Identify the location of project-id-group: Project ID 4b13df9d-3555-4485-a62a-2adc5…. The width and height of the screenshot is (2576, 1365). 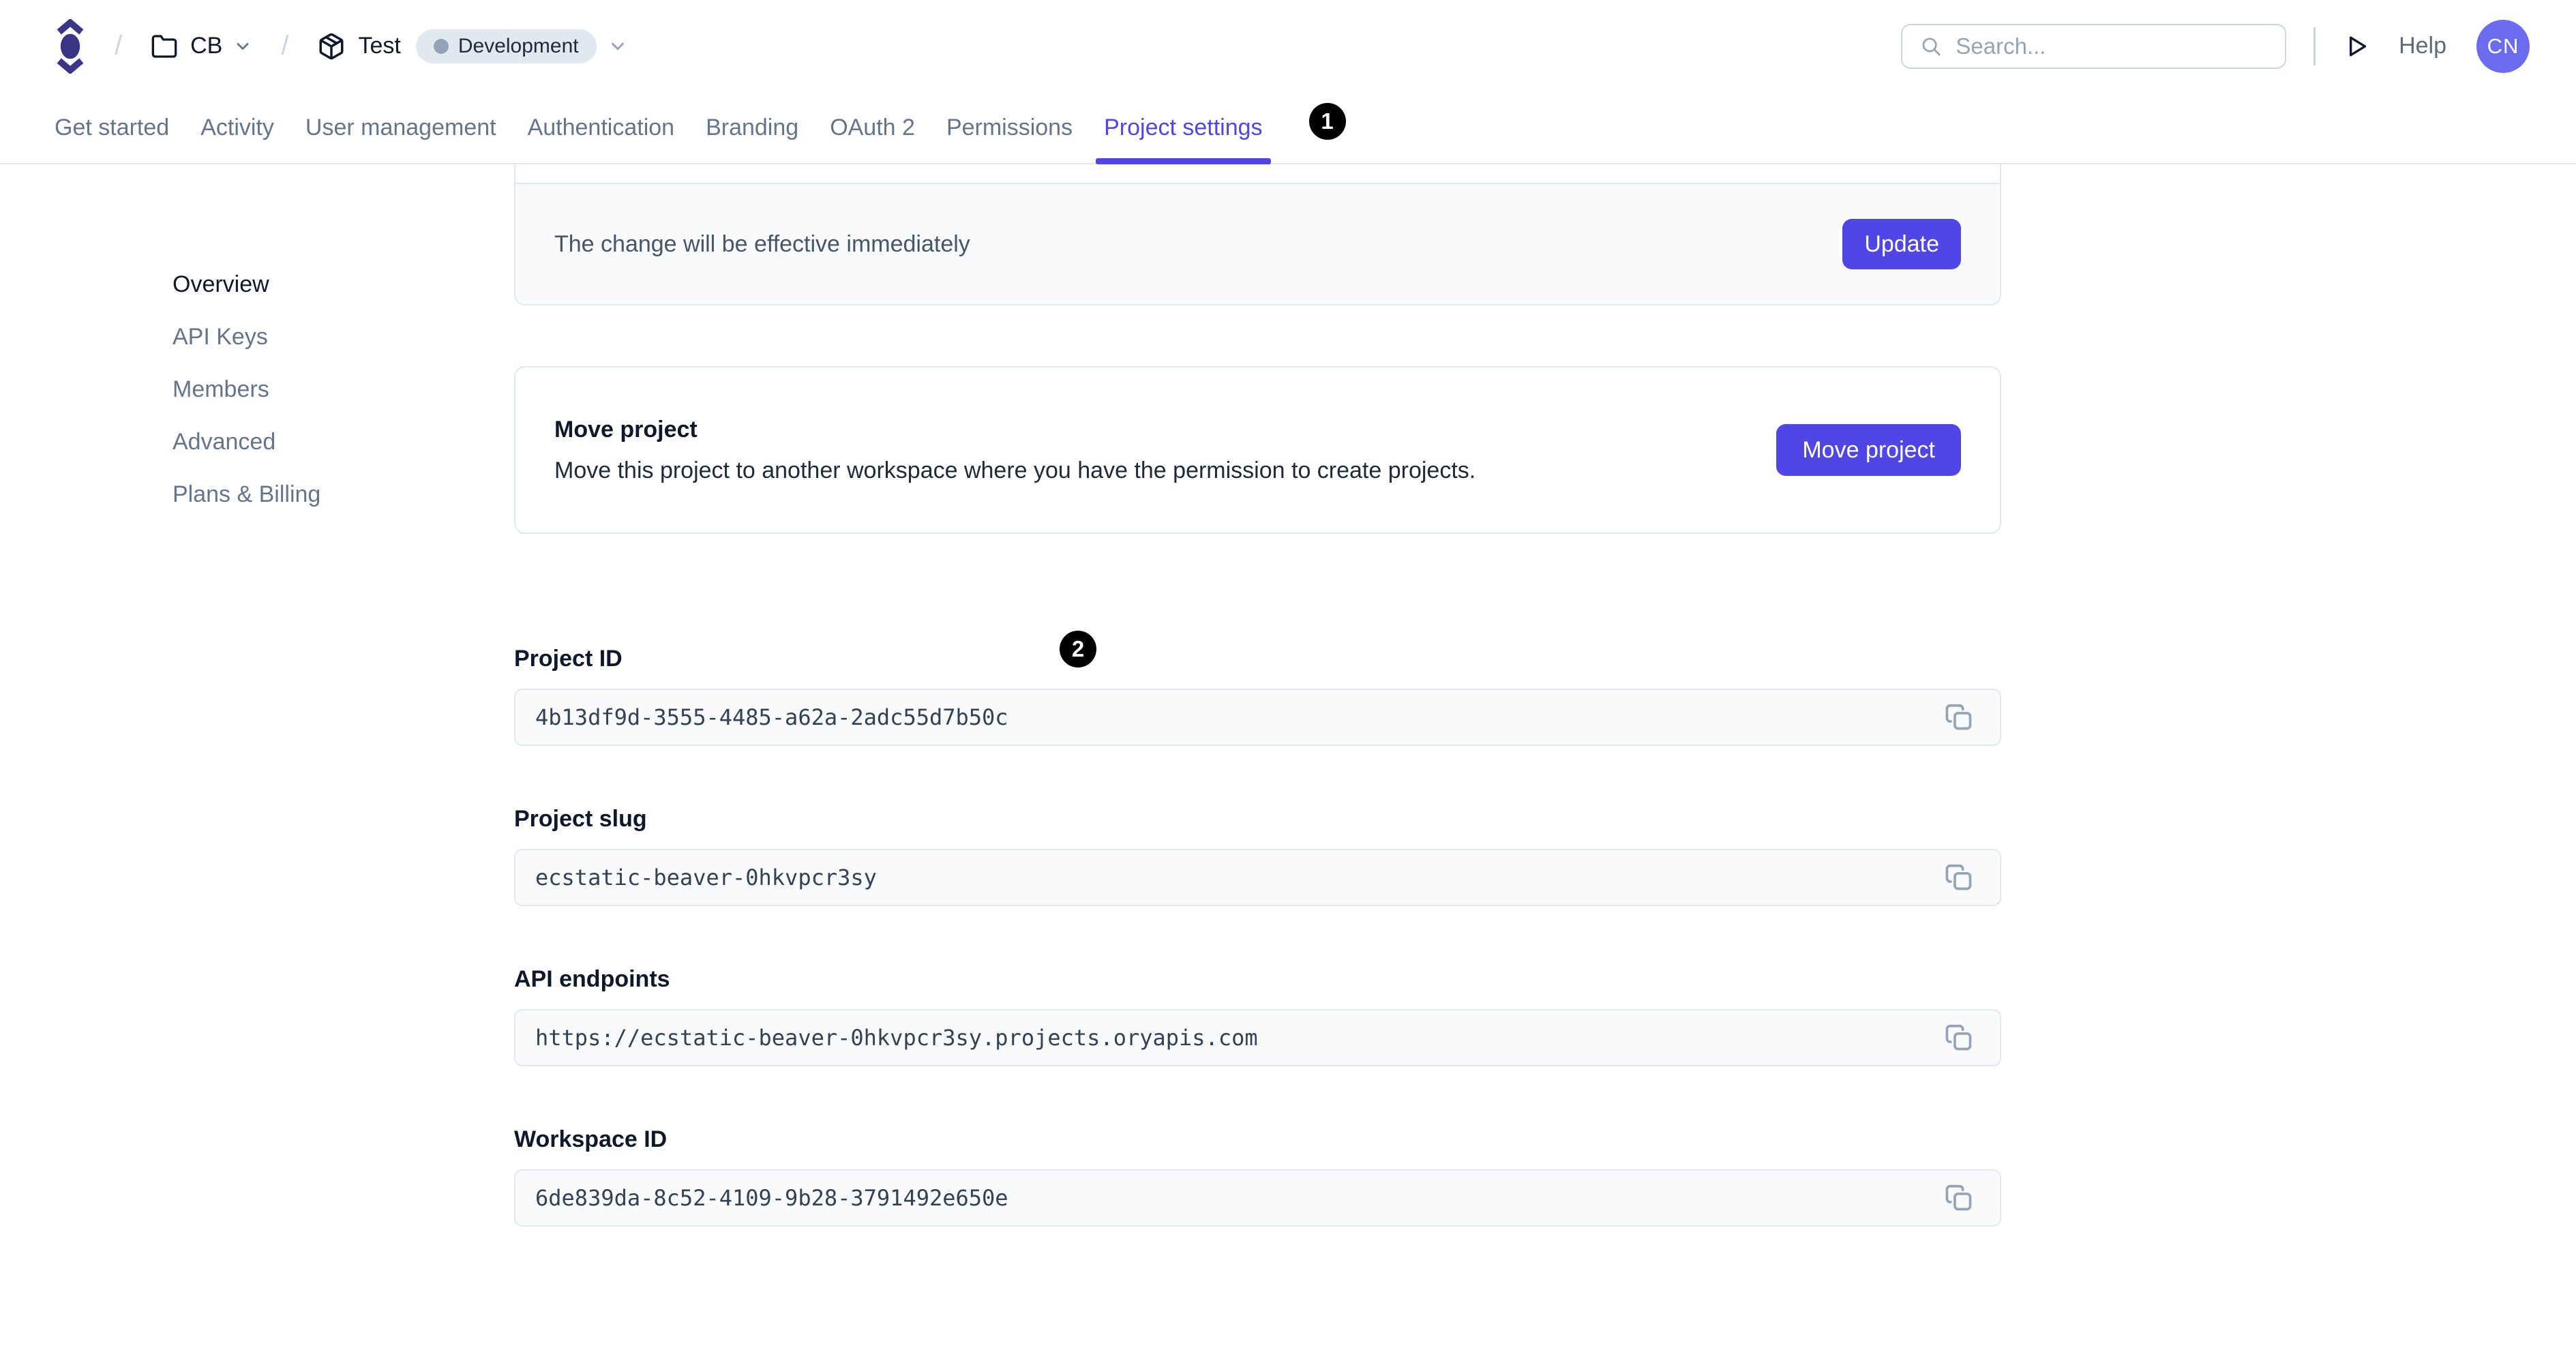
(1257, 696).